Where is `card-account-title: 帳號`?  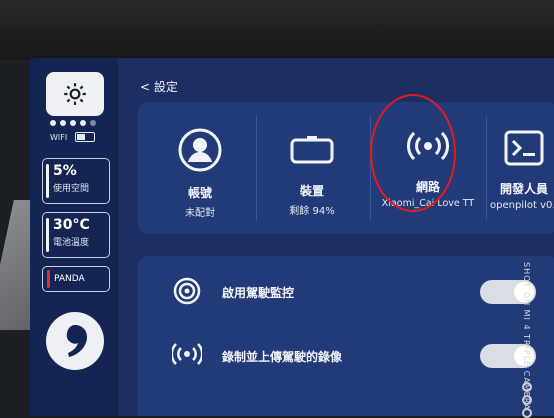 card-account-title: 帳號 is located at coordinates (199, 193).